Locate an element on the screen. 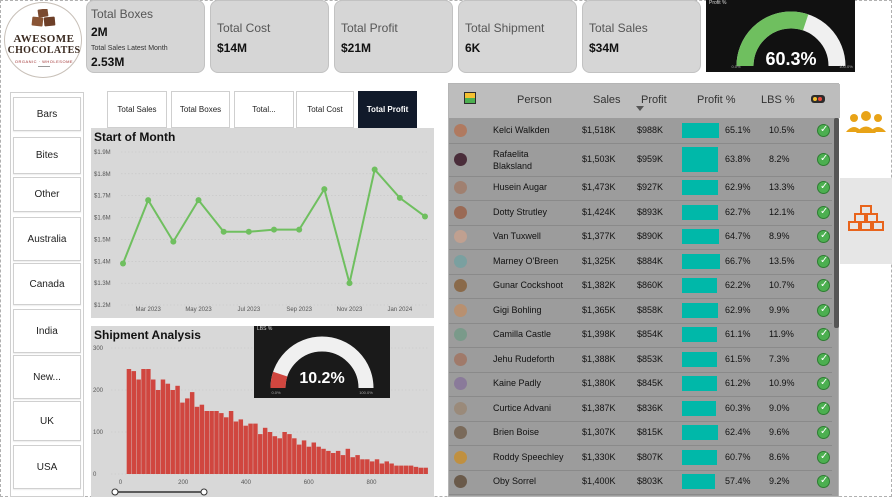  table-row: Brien Boise $1,307K $815K 62.4% 9.6% is located at coordinates (640, 433).